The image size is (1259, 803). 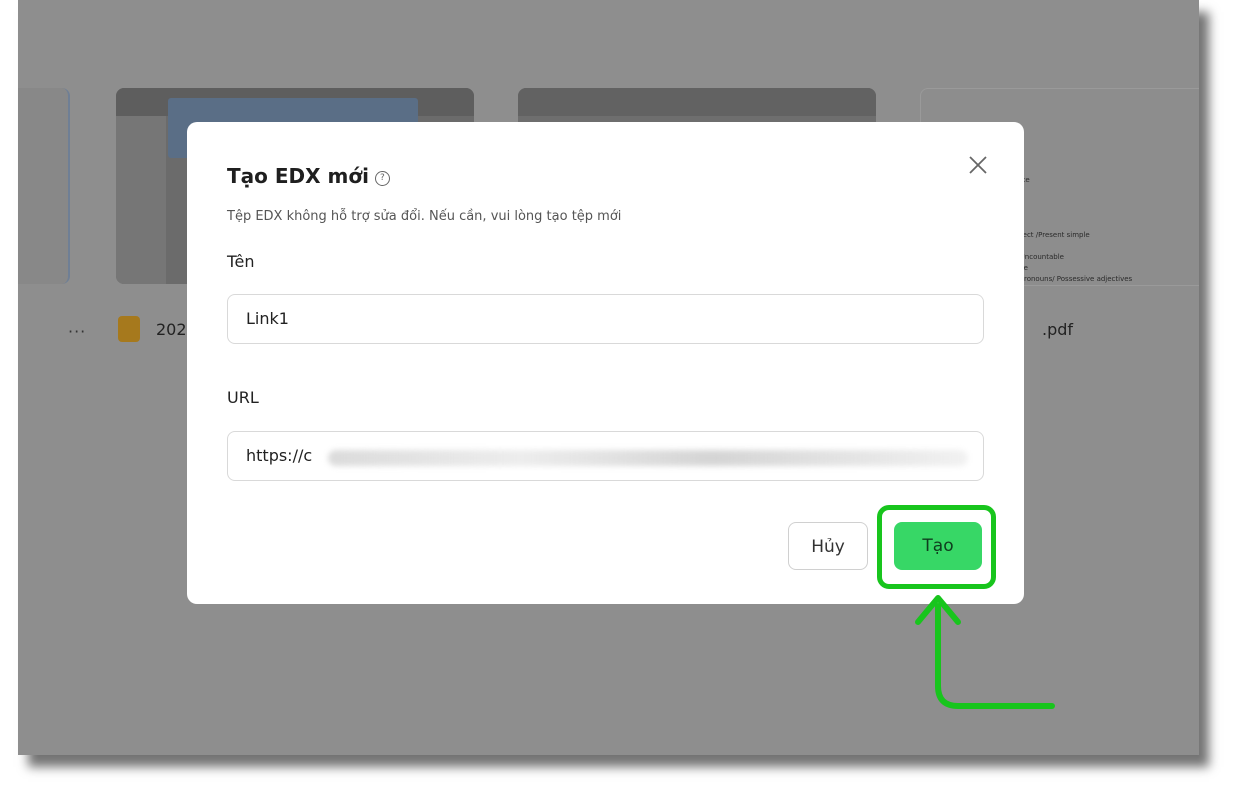 What do you see at coordinates (279, 455) in the screenshot?
I see `url-input-value: https://c` at bounding box center [279, 455].